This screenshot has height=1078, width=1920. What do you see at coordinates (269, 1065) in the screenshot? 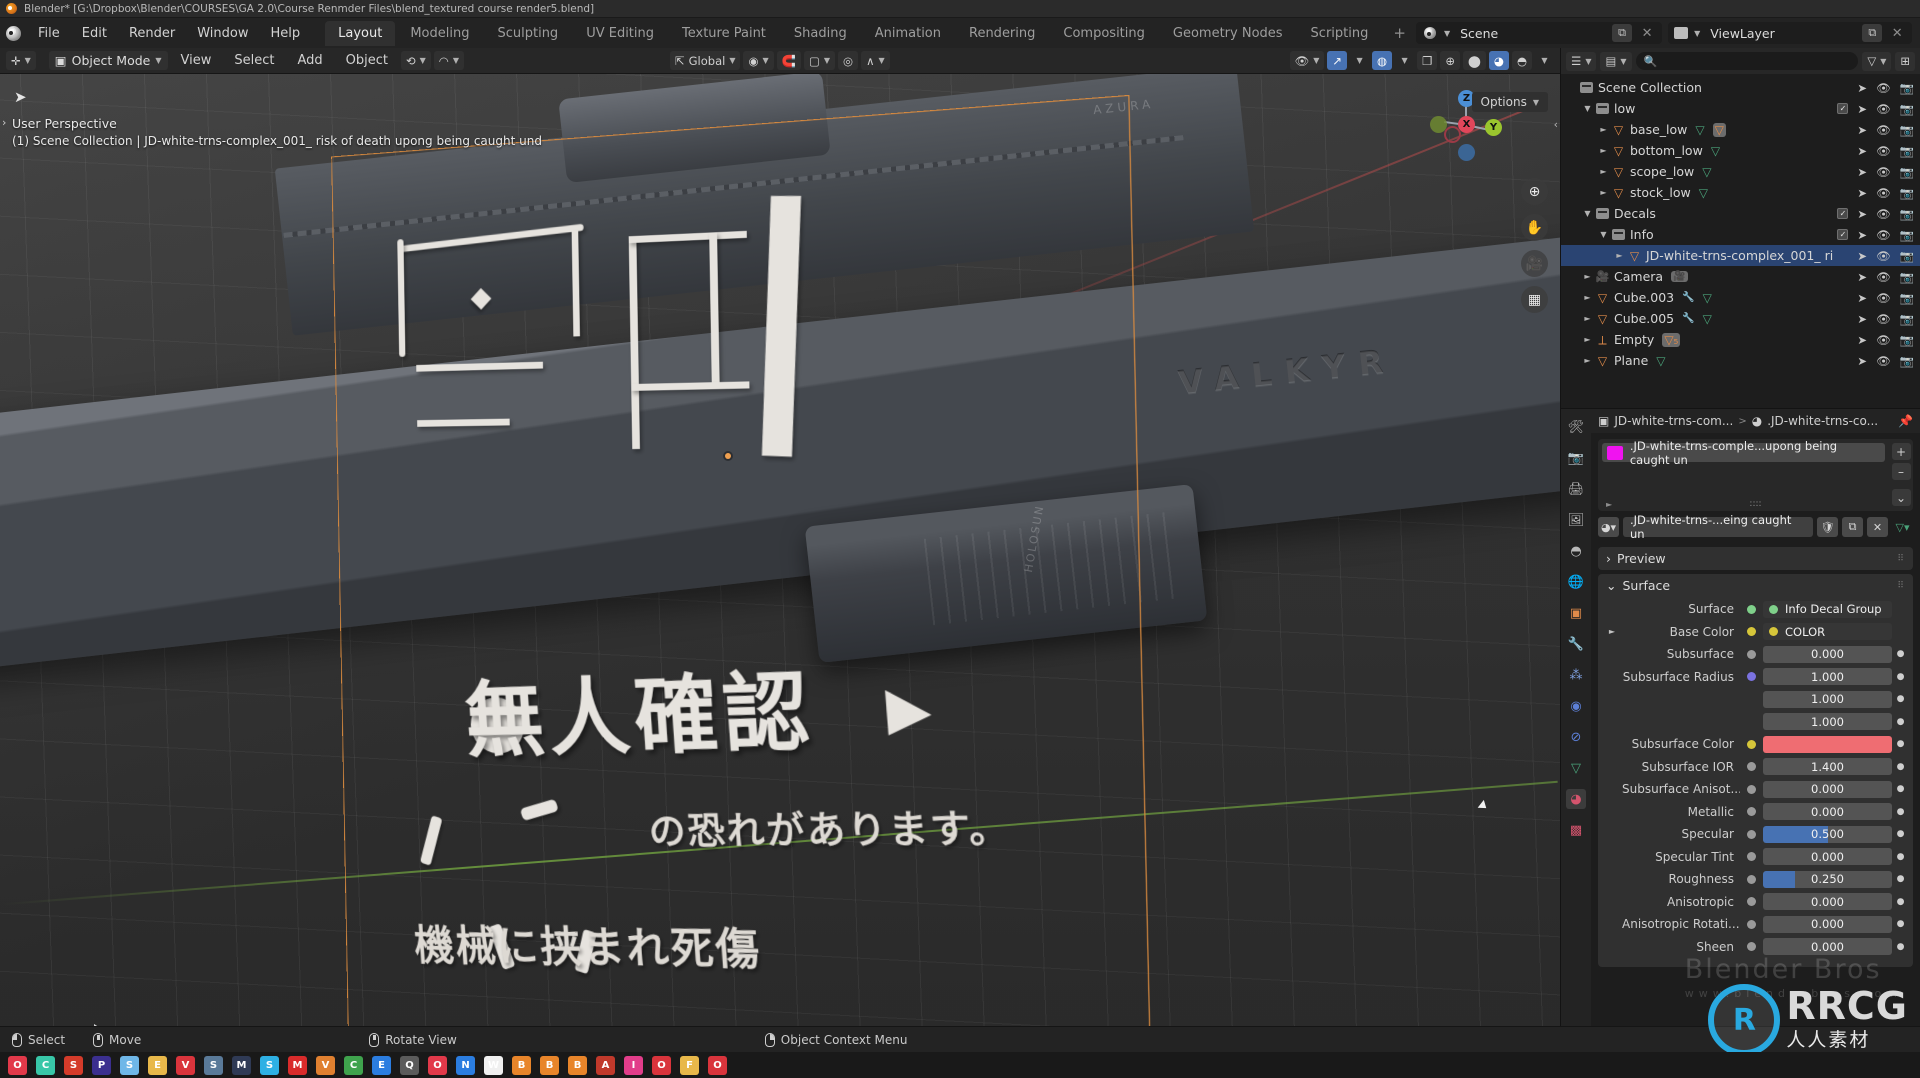
I see `skype-icon: S` at bounding box center [269, 1065].